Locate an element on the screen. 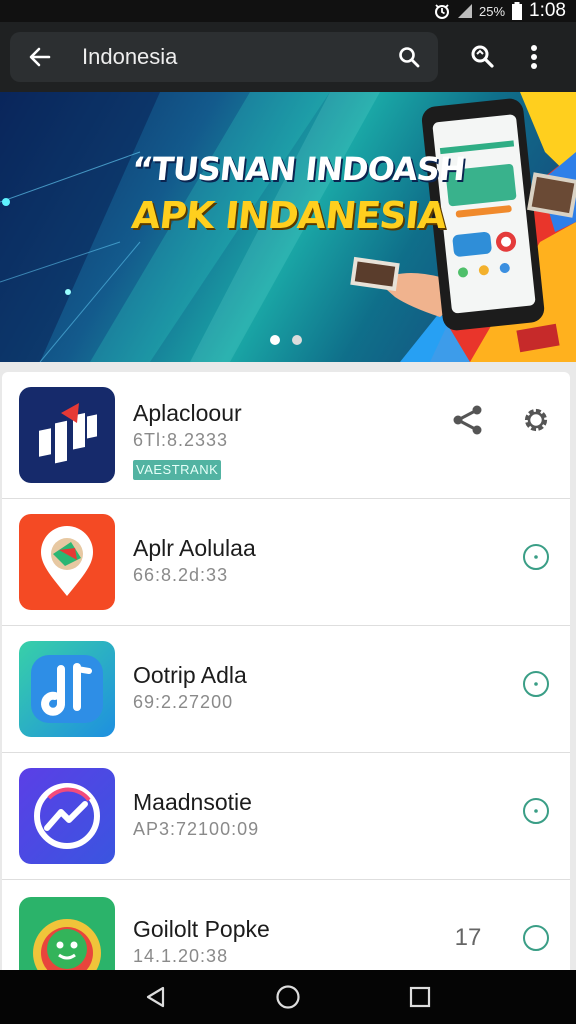 The image size is (576, 1024). battery-icon is located at coordinates (517, 11).